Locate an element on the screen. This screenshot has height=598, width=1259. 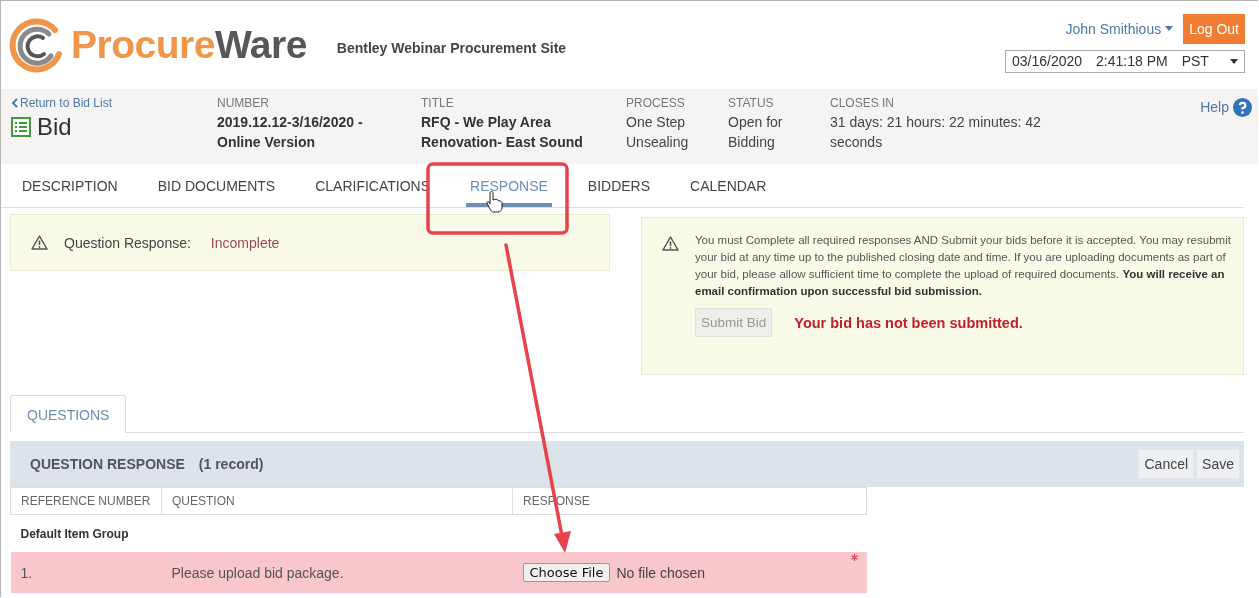
help-link: Help is located at coordinates (1226, 107).